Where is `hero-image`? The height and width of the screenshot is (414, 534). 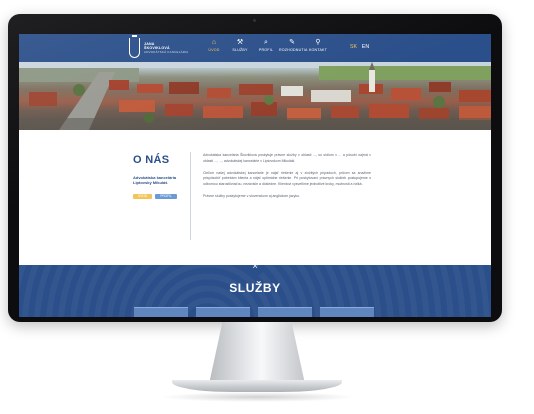 hero-image is located at coordinates (255, 96).